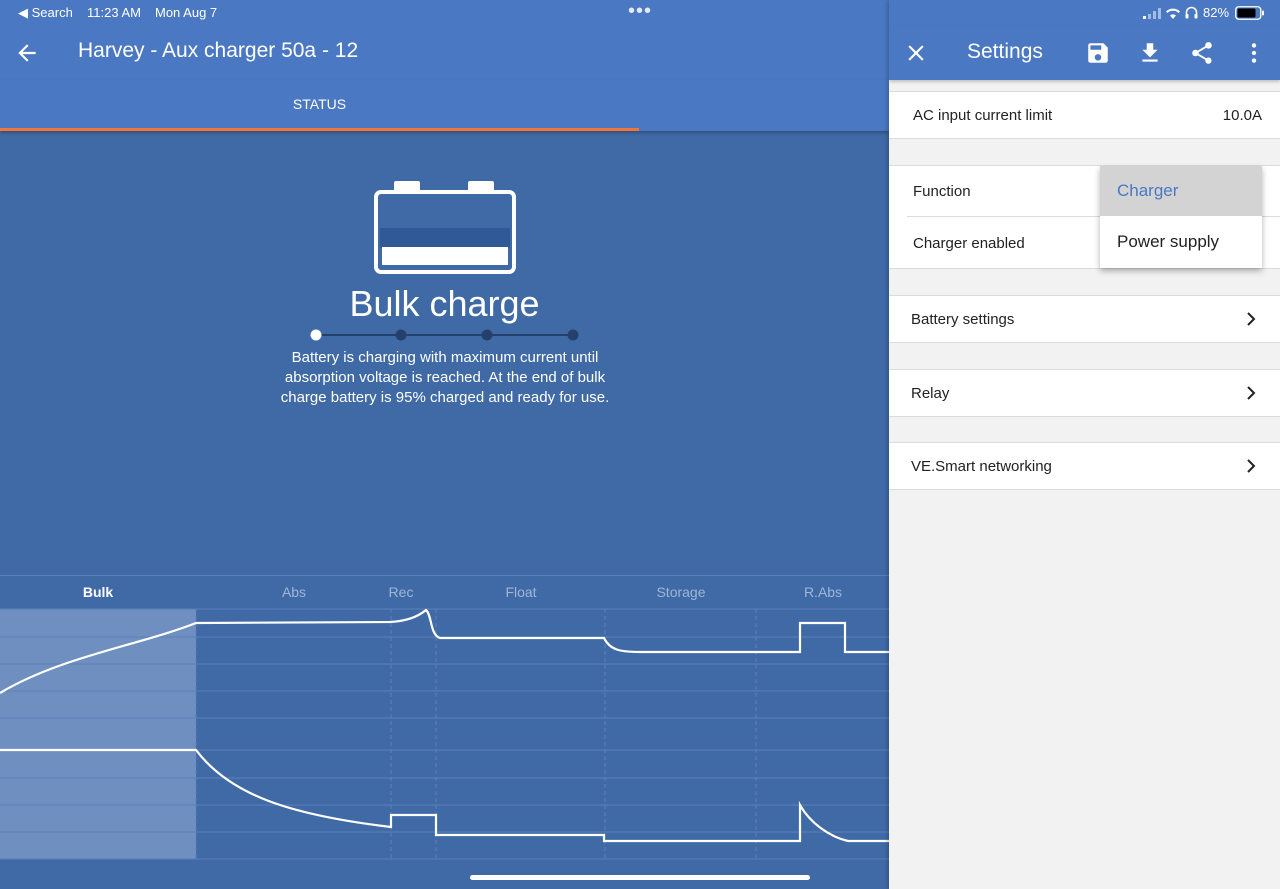 The image size is (1280, 889). Describe the element at coordinates (823, 592) in the screenshot. I see `phase-label-rabs: R.Abs` at that location.